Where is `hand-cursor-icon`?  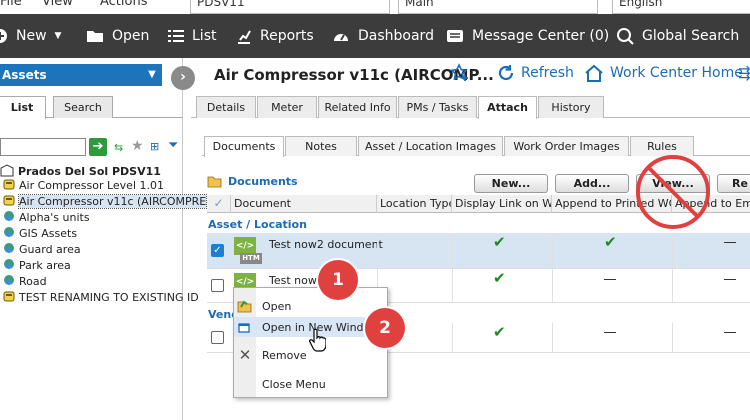
hand-cursor-icon is located at coordinates (317, 341).